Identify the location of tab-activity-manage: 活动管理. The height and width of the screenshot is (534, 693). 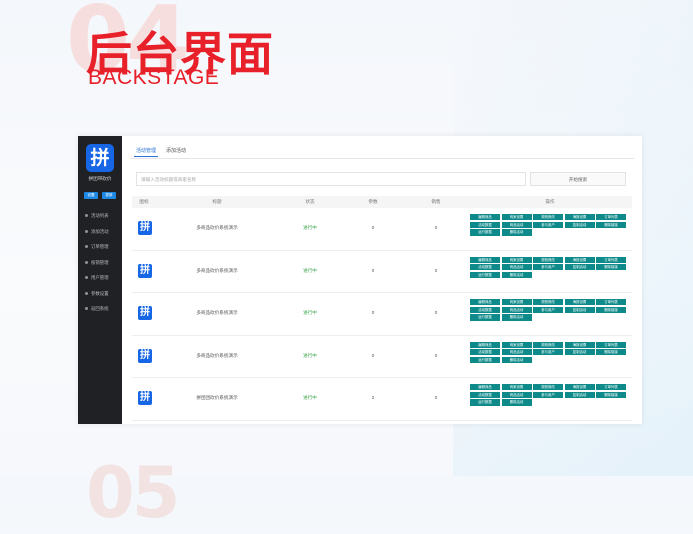
(146, 152).